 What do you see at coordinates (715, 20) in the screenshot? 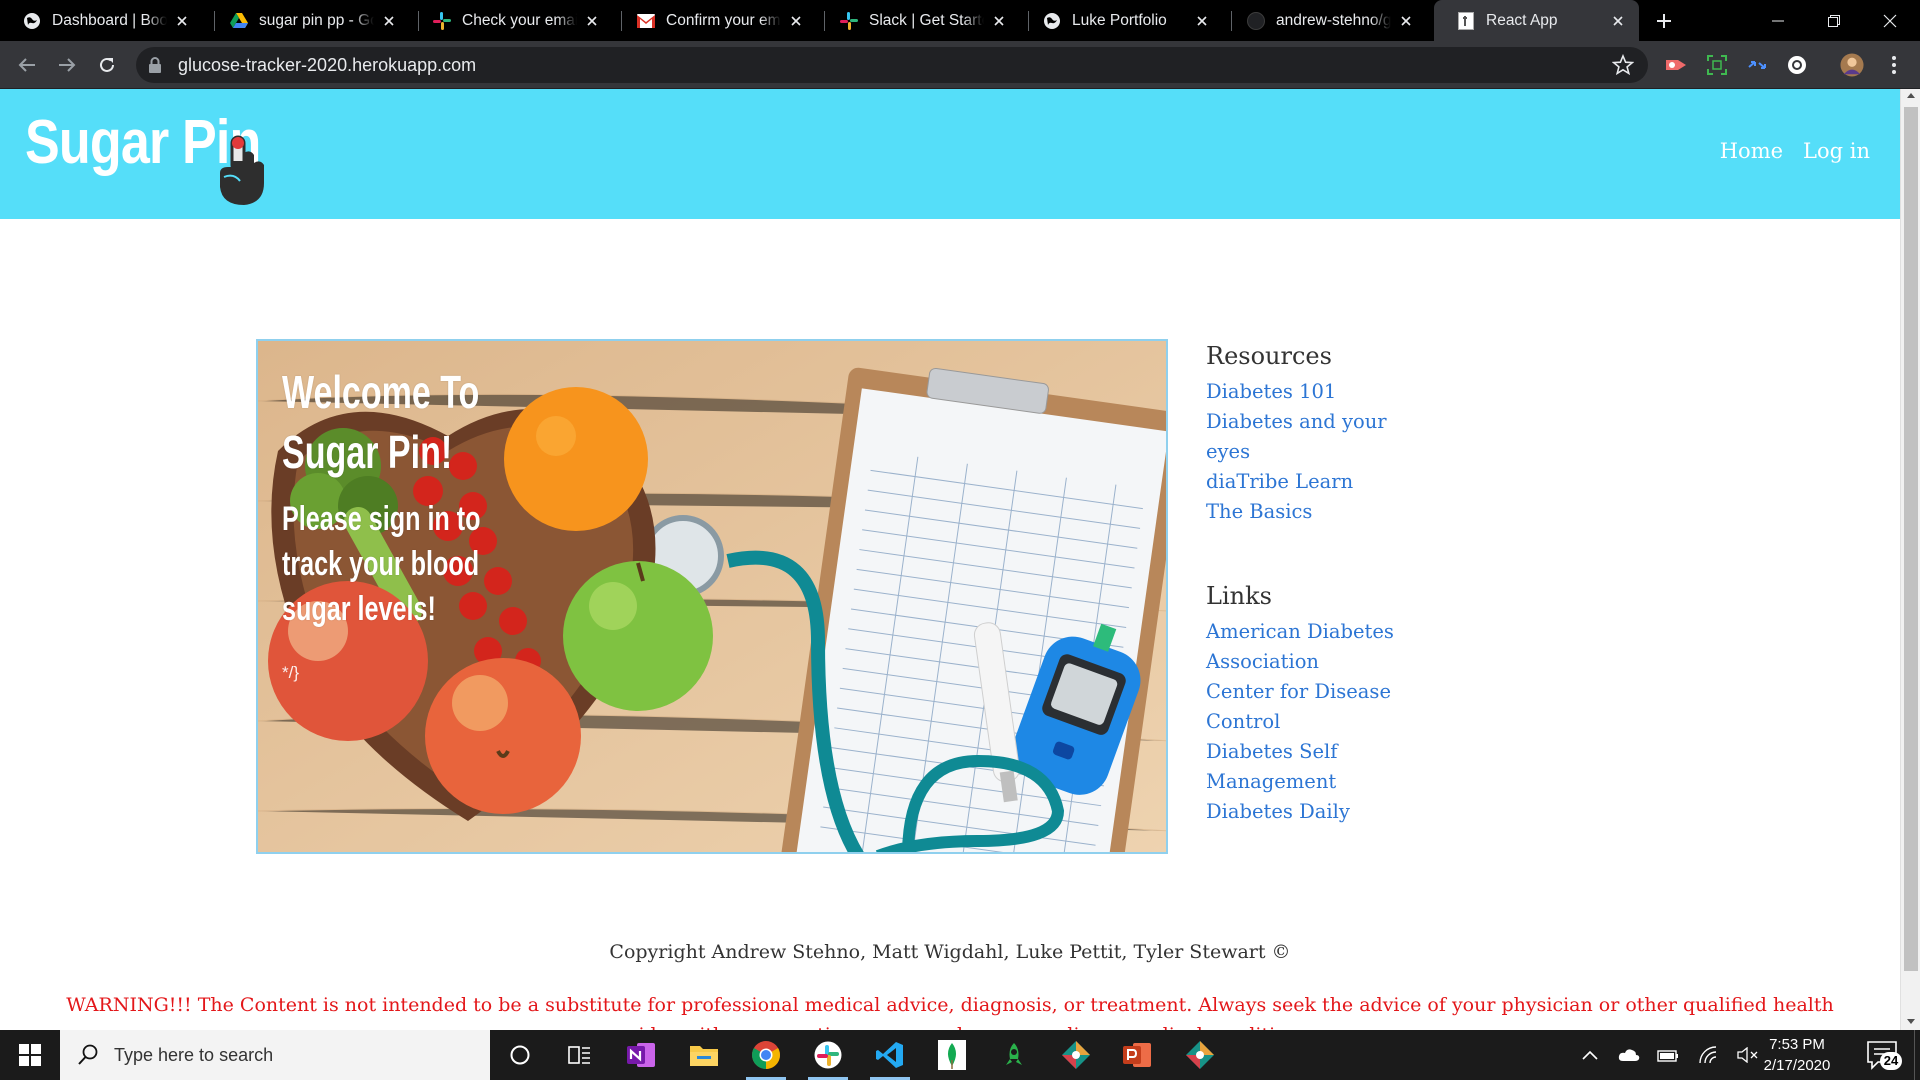
I see `tab-confirm-email: Confirm your email` at bounding box center [715, 20].